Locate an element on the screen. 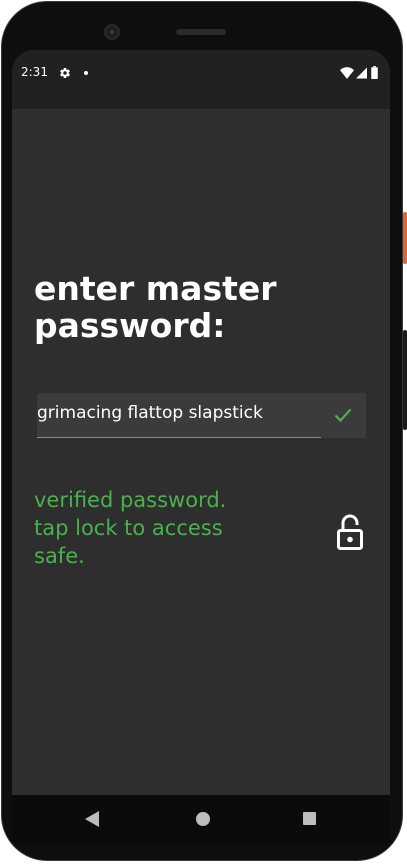 This screenshot has height=864, width=407. page-title: enter master password: is located at coordinates (204, 307).